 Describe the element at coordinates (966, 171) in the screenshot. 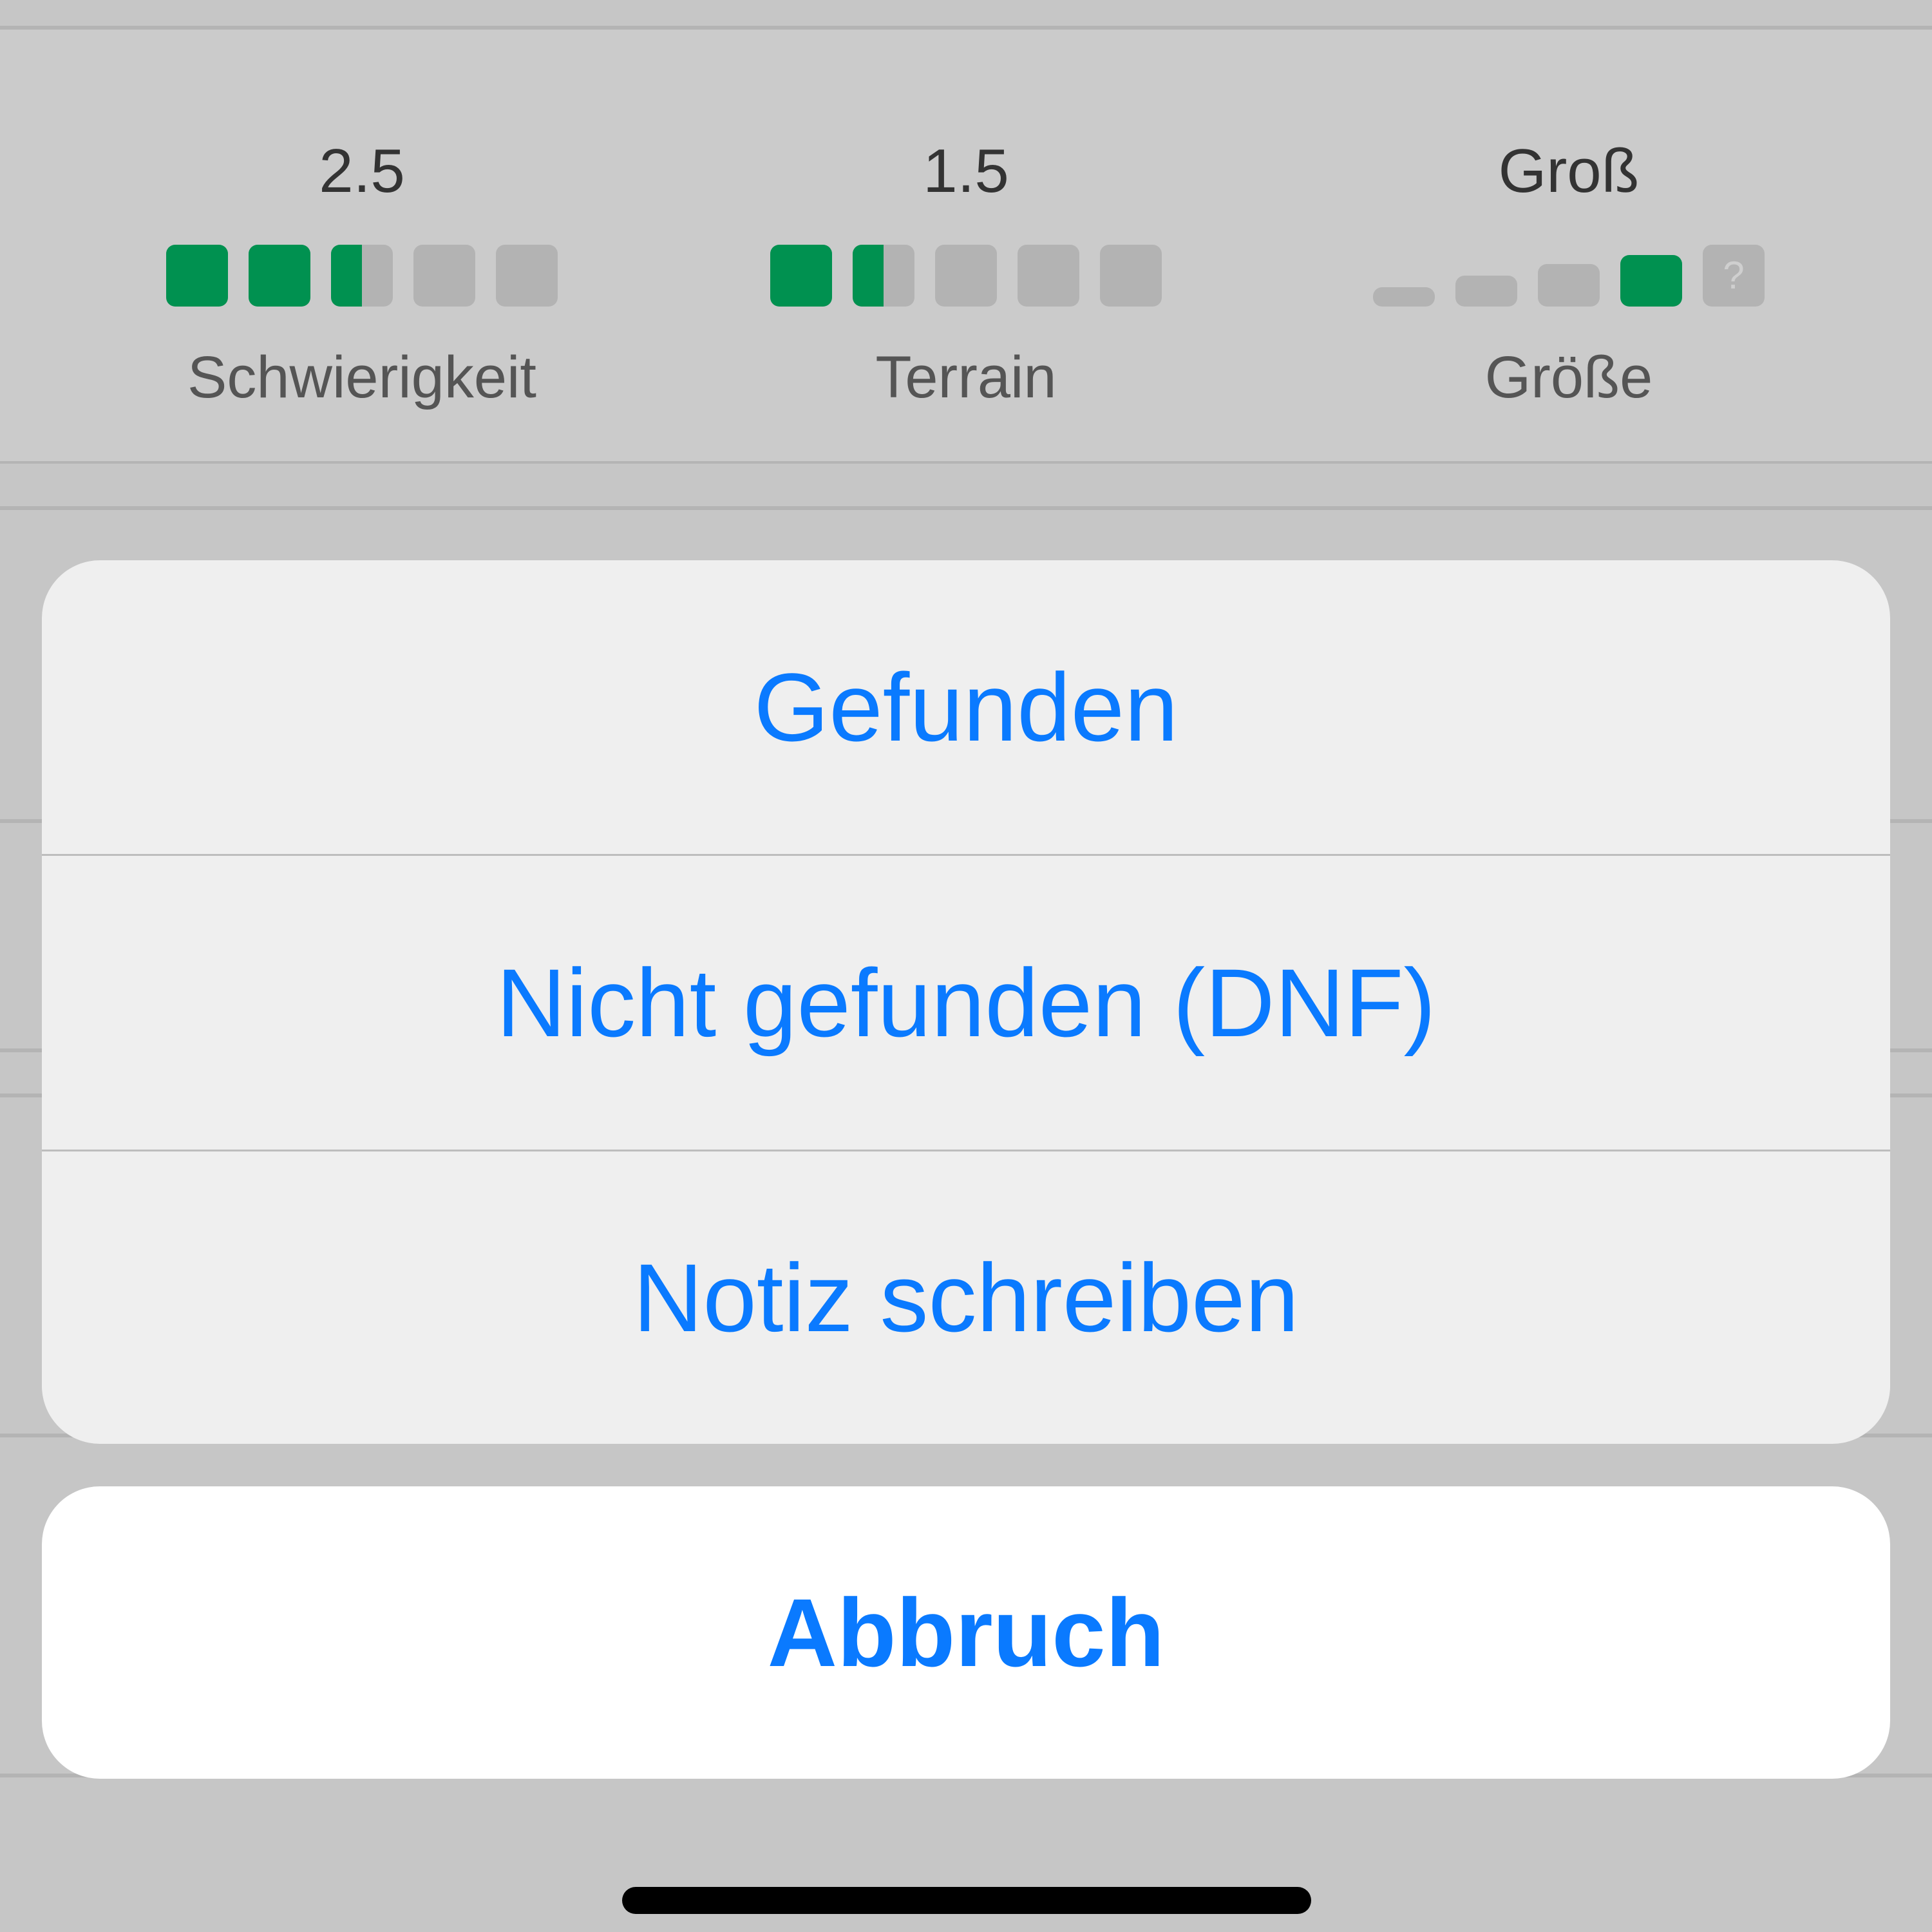

I see `terrain-value: 1.5` at that location.